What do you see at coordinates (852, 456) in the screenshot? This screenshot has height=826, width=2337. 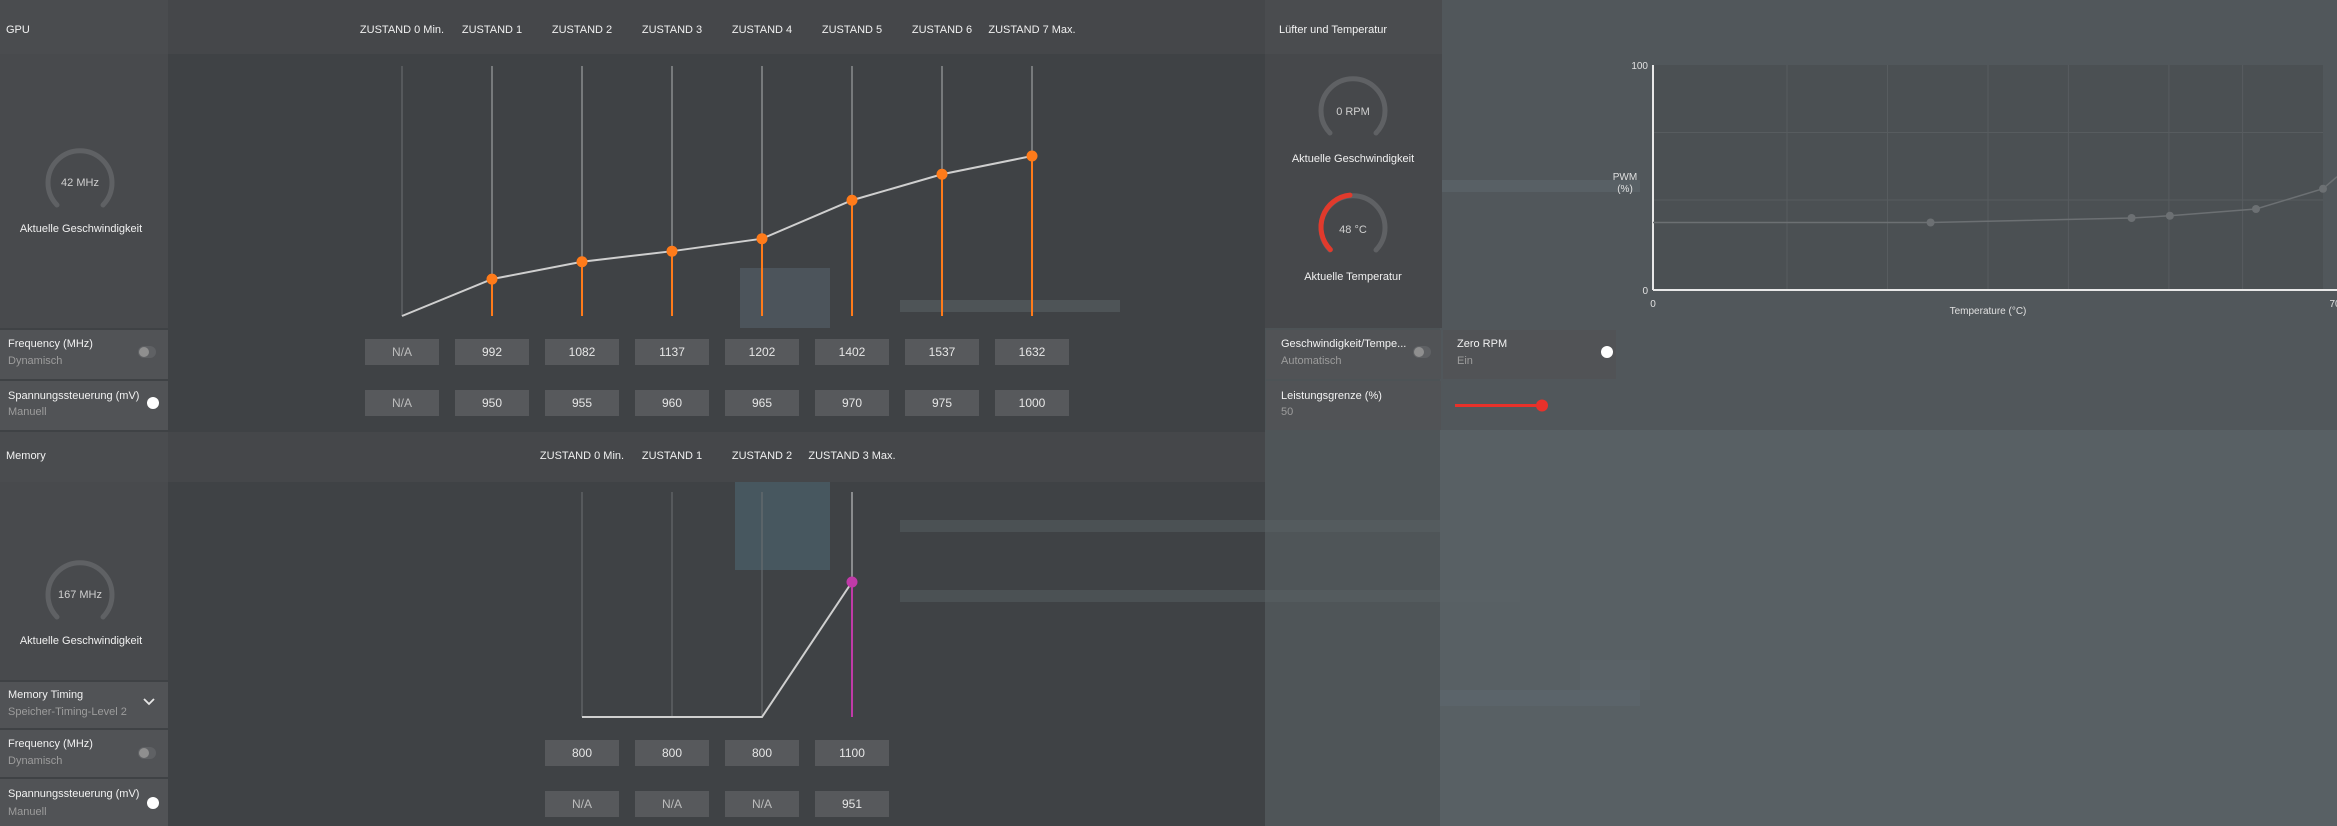 I see `memory-state-header: ZUSTAND 3 Max.` at bounding box center [852, 456].